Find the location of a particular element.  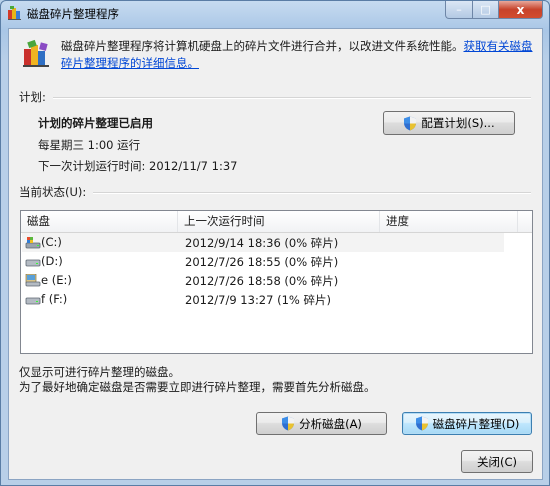

disk-name: (C:) is located at coordinates (51, 242).